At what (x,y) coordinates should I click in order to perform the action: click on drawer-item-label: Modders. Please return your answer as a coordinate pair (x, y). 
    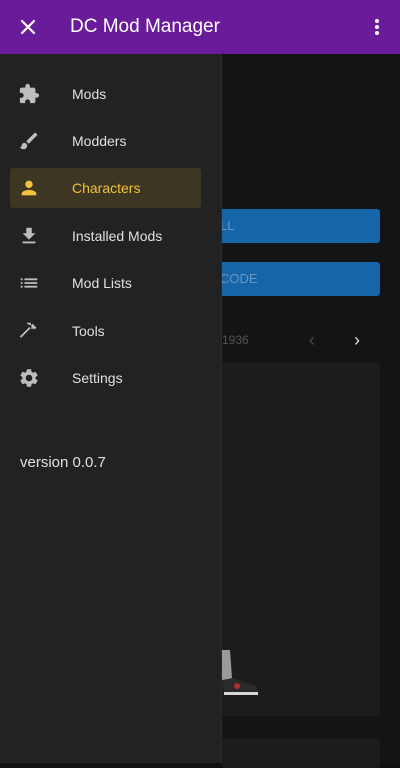
    Looking at the image, I should click on (99, 141).